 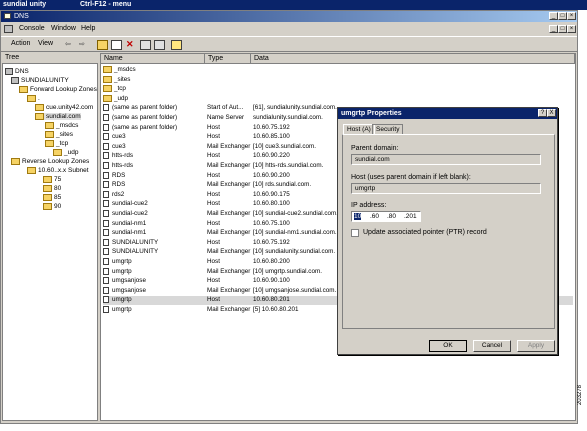 What do you see at coordinates (176, 45) in the screenshot?
I see `export-list-icon` at bounding box center [176, 45].